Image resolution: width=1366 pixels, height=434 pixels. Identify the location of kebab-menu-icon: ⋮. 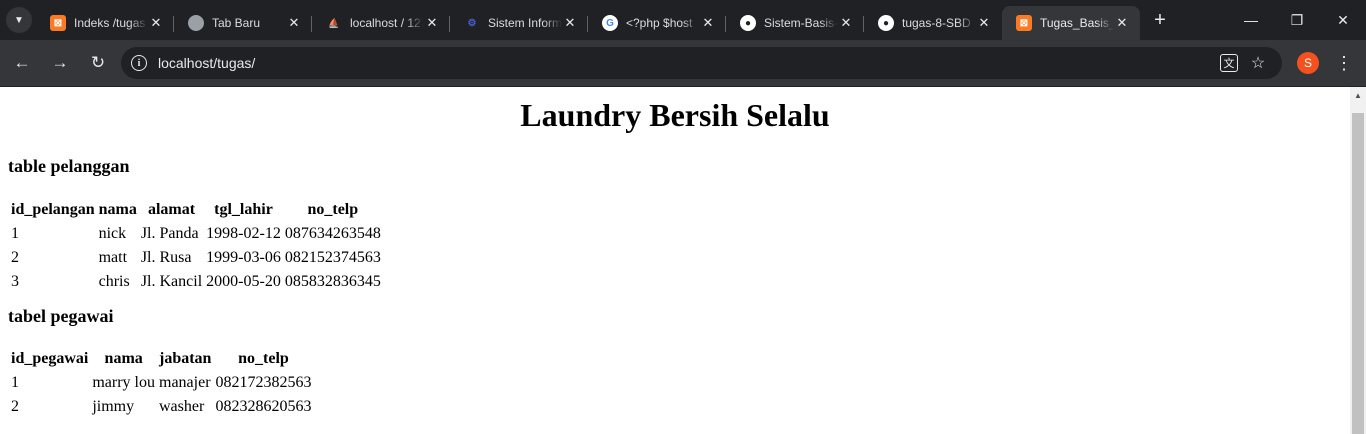
(1344, 63).